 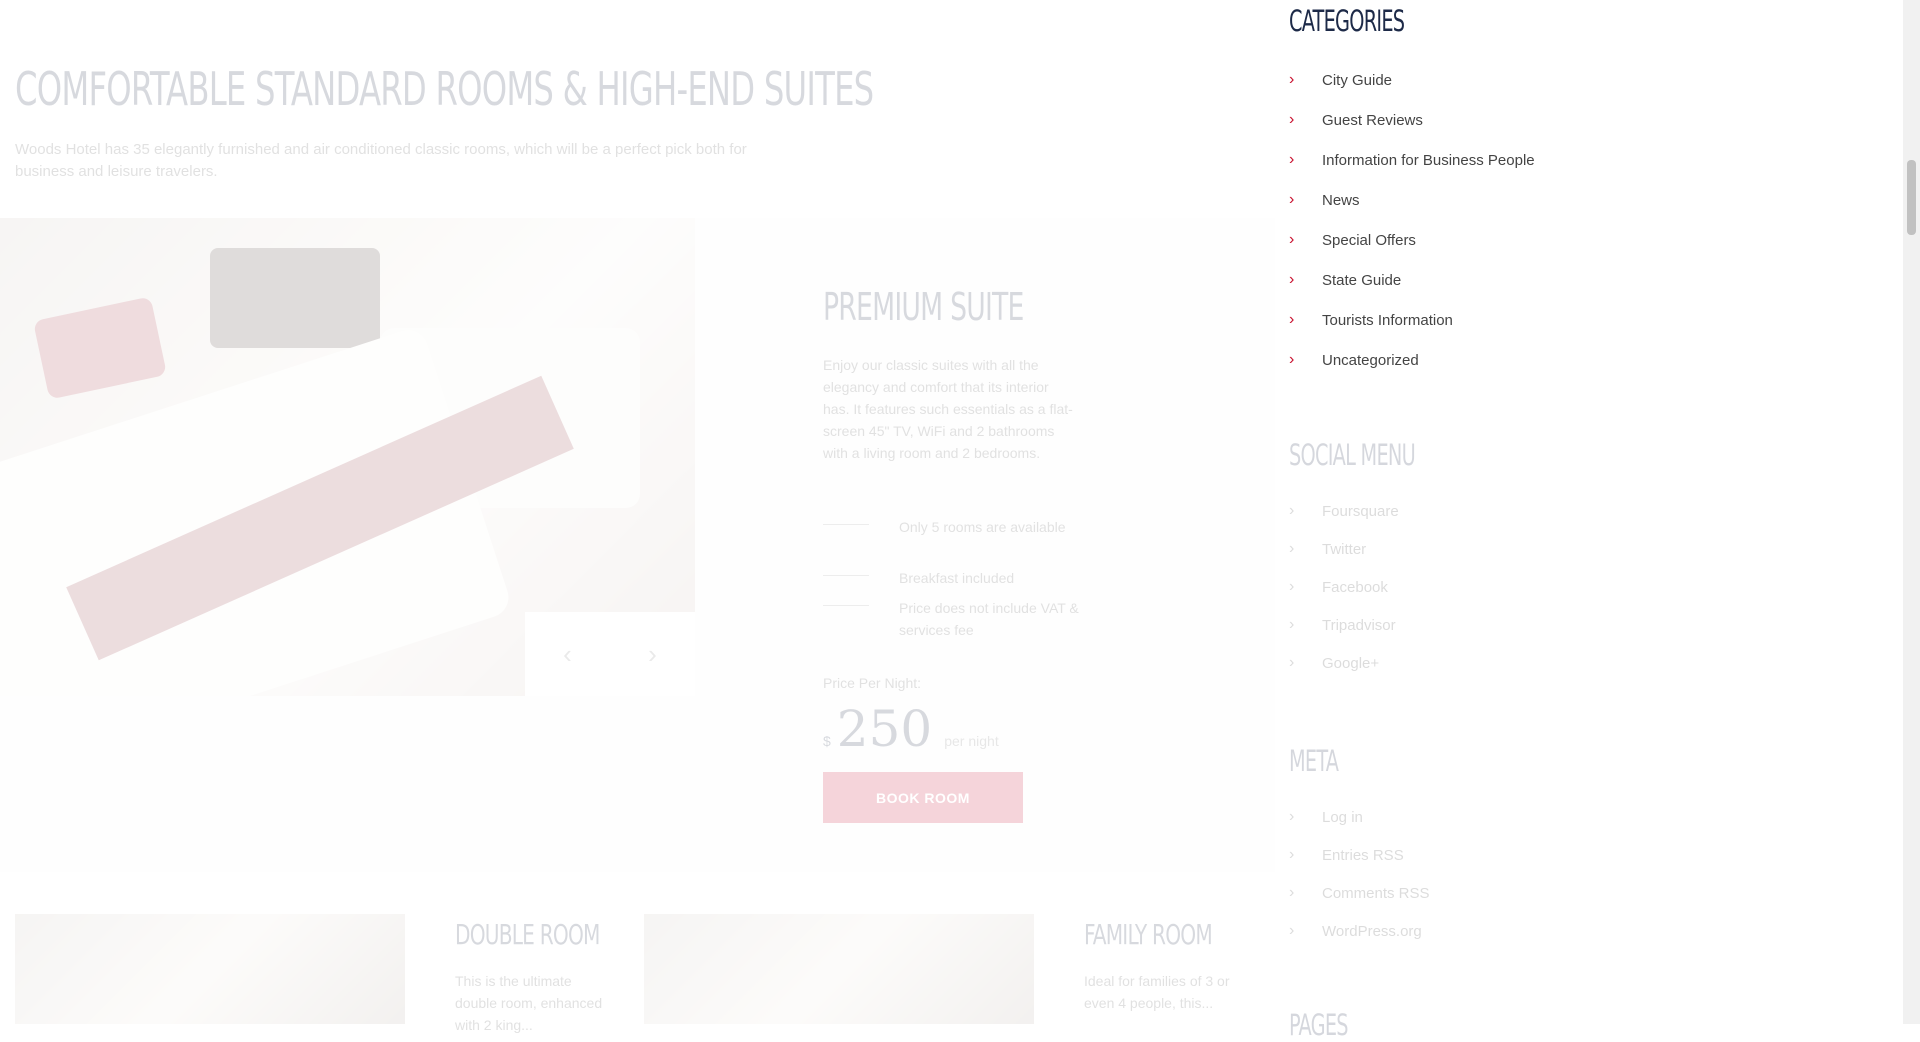 What do you see at coordinates (1412, 200) in the screenshot?
I see `category-item: › News` at bounding box center [1412, 200].